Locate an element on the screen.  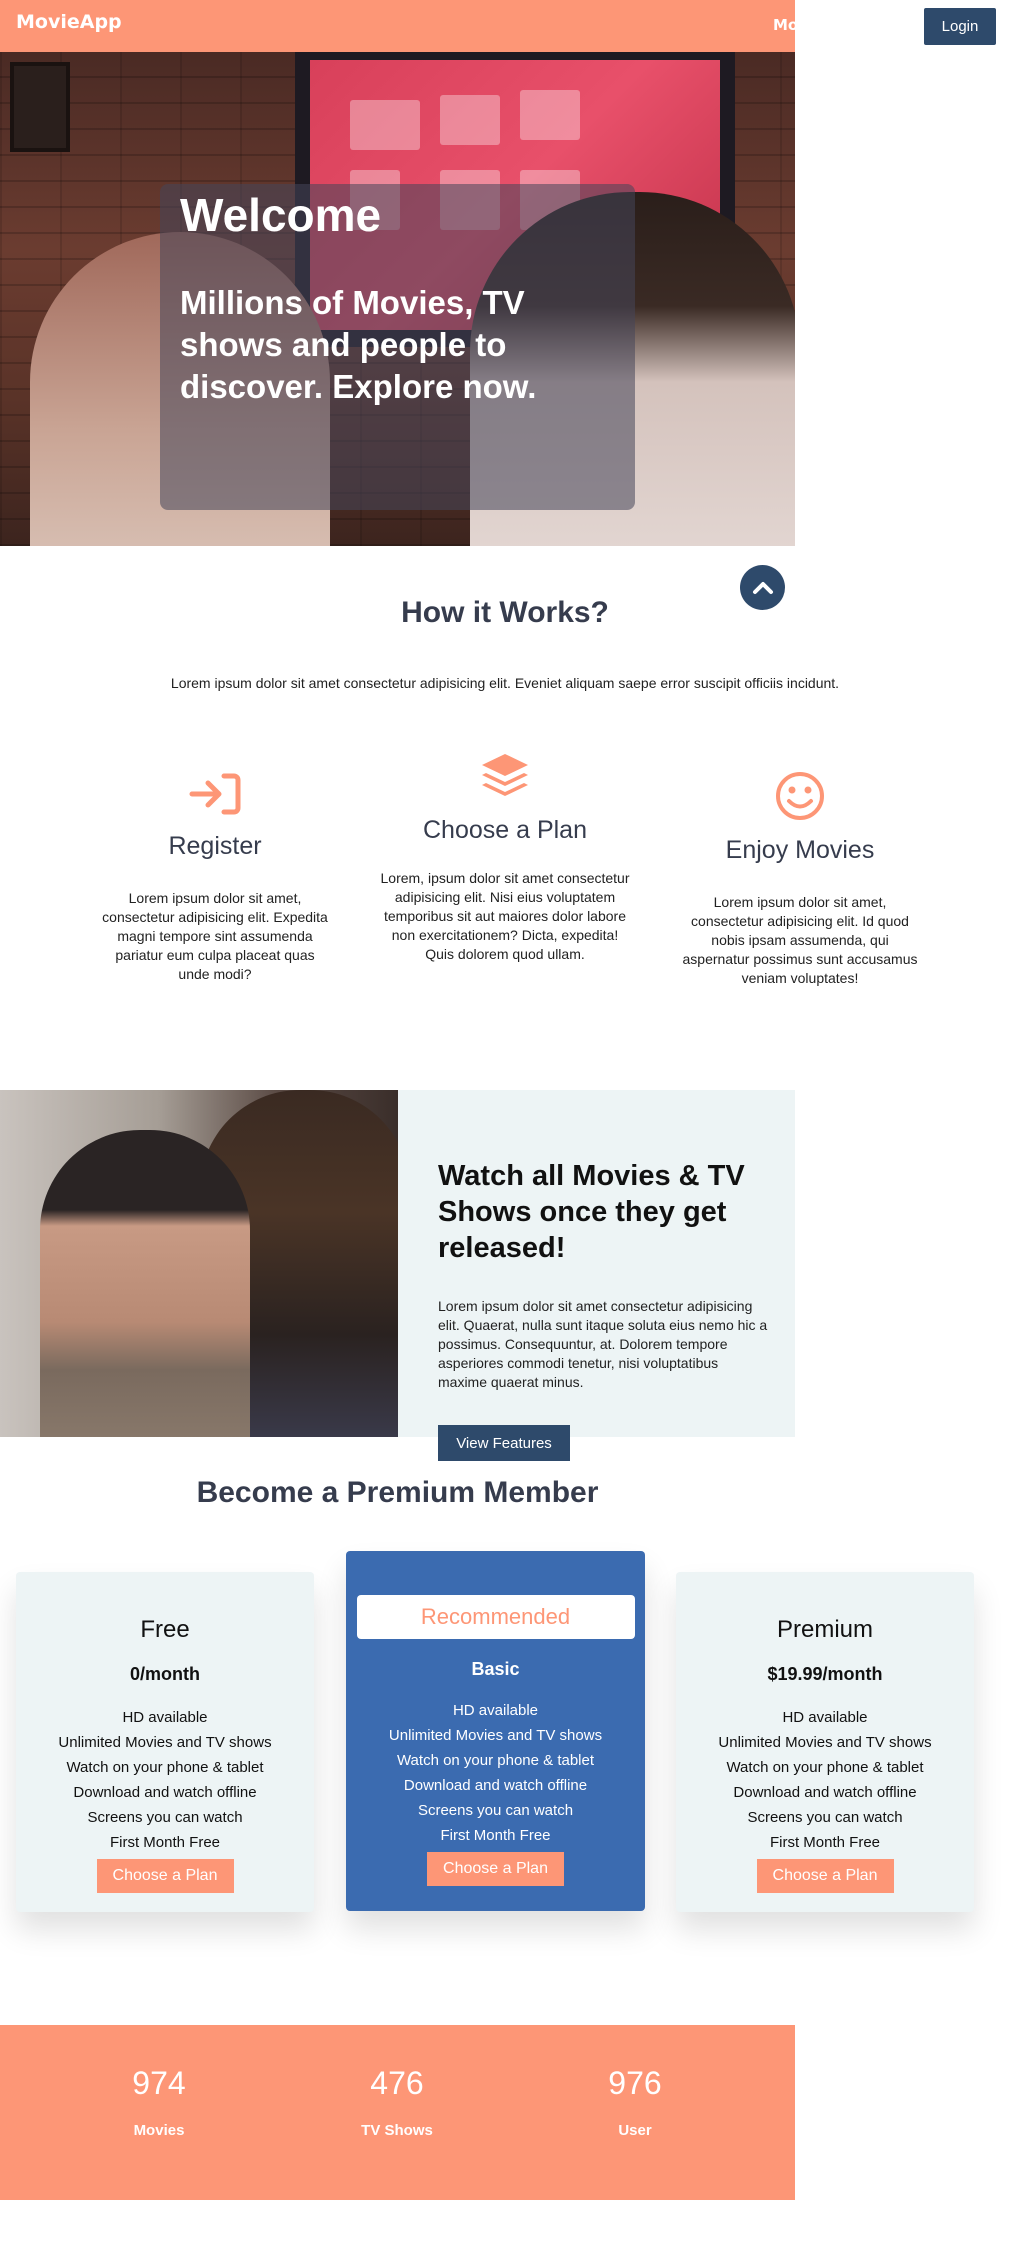
nav-link-partial: Mo is located at coordinates (784, 25).